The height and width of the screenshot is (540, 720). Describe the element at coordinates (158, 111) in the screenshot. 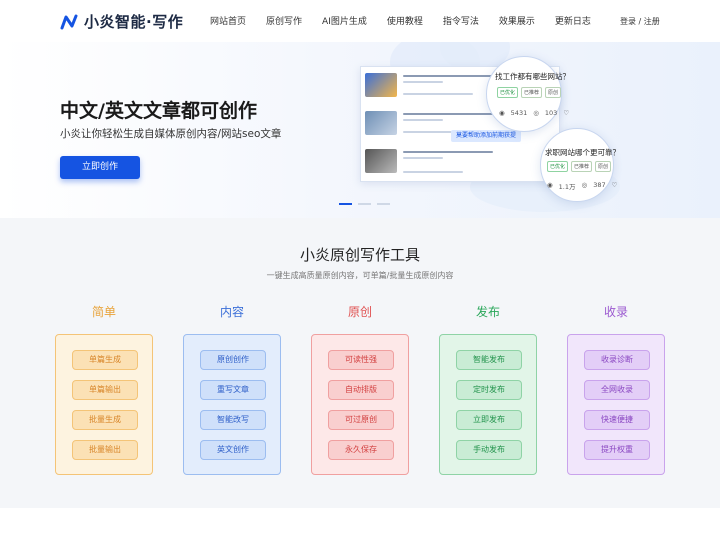

I see `hero-title: 中文/英文文章都可创作` at that location.